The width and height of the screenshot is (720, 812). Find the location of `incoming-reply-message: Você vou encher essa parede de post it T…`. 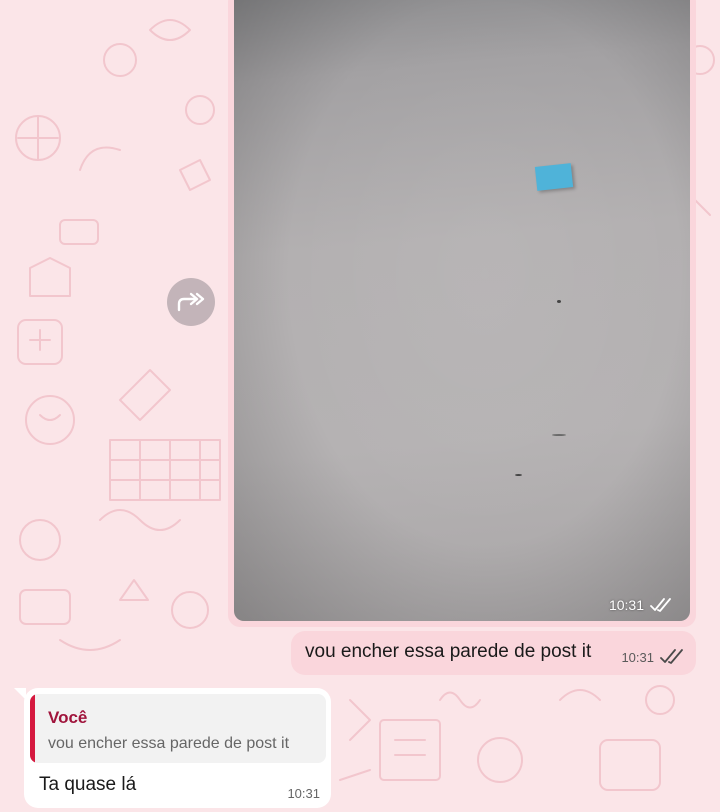

incoming-reply-message: Você vou encher essa parede de post it T… is located at coordinates (172, 748).